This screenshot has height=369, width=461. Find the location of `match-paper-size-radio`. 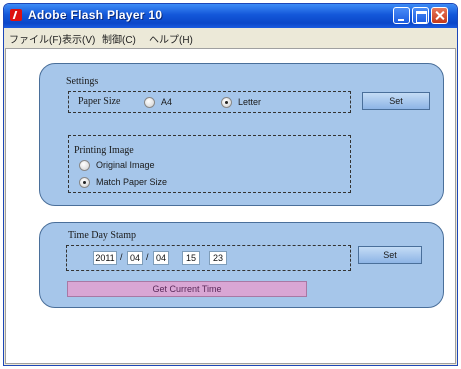

match-paper-size-radio is located at coordinates (84, 182).